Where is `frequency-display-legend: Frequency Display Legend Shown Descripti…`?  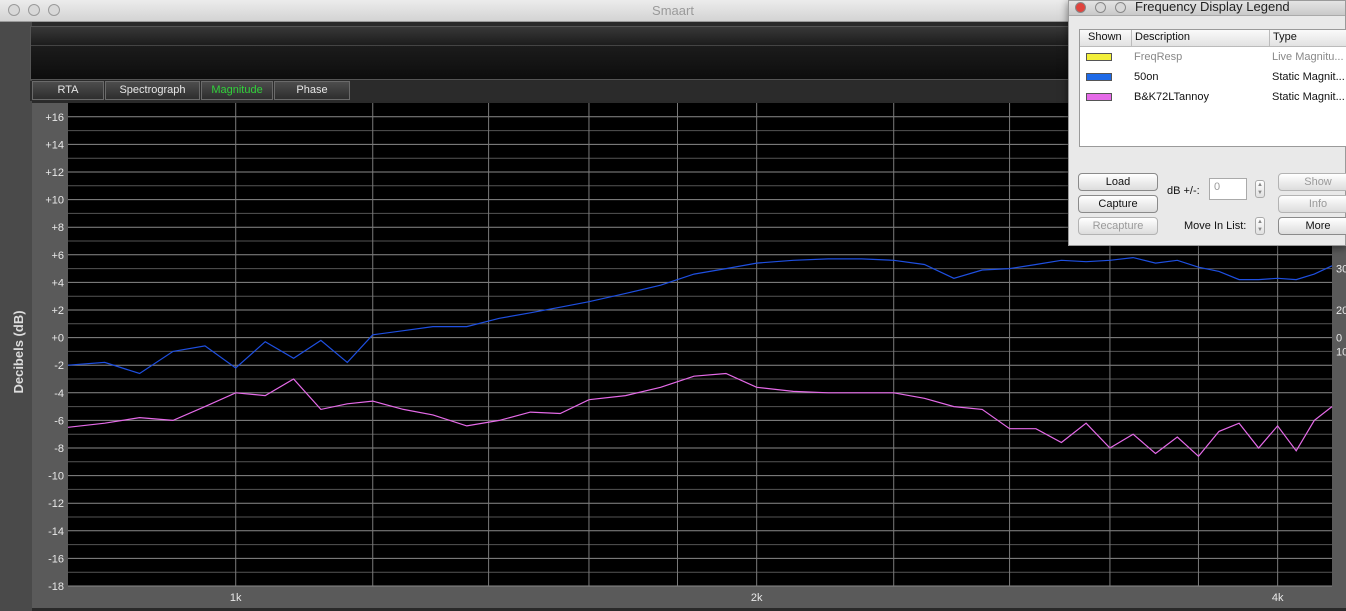 frequency-display-legend: Frequency Display Legend Shown Descripti… is located at coordinates (1207, 123).